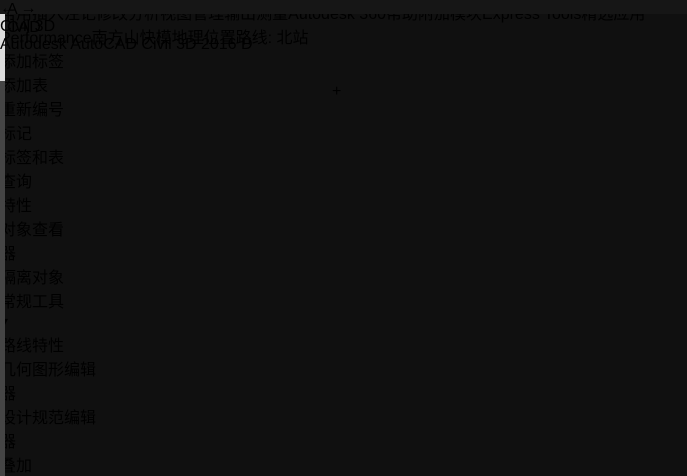  I want to click on quick-access-toolbar: ← →, so click(343, 9).